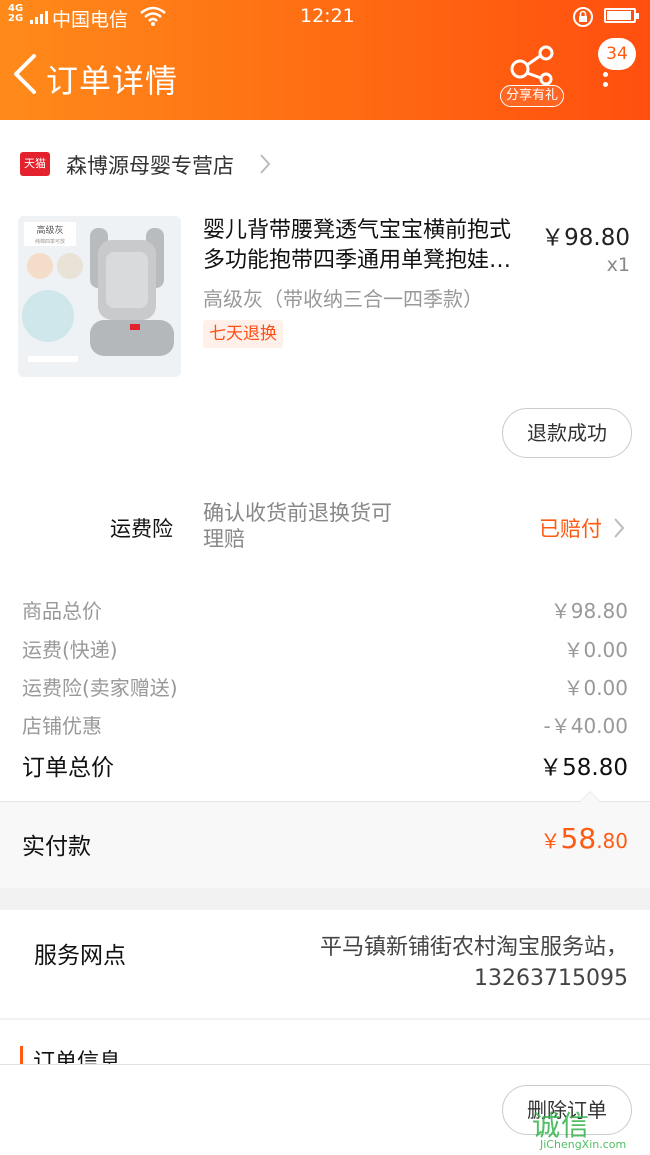 Image resolution: width=650 pixels, height=1155 pixels. What do you see at coordinates (39, 16) in the screenshot?
I see `signal-icon` at bounding box center [39, 16].